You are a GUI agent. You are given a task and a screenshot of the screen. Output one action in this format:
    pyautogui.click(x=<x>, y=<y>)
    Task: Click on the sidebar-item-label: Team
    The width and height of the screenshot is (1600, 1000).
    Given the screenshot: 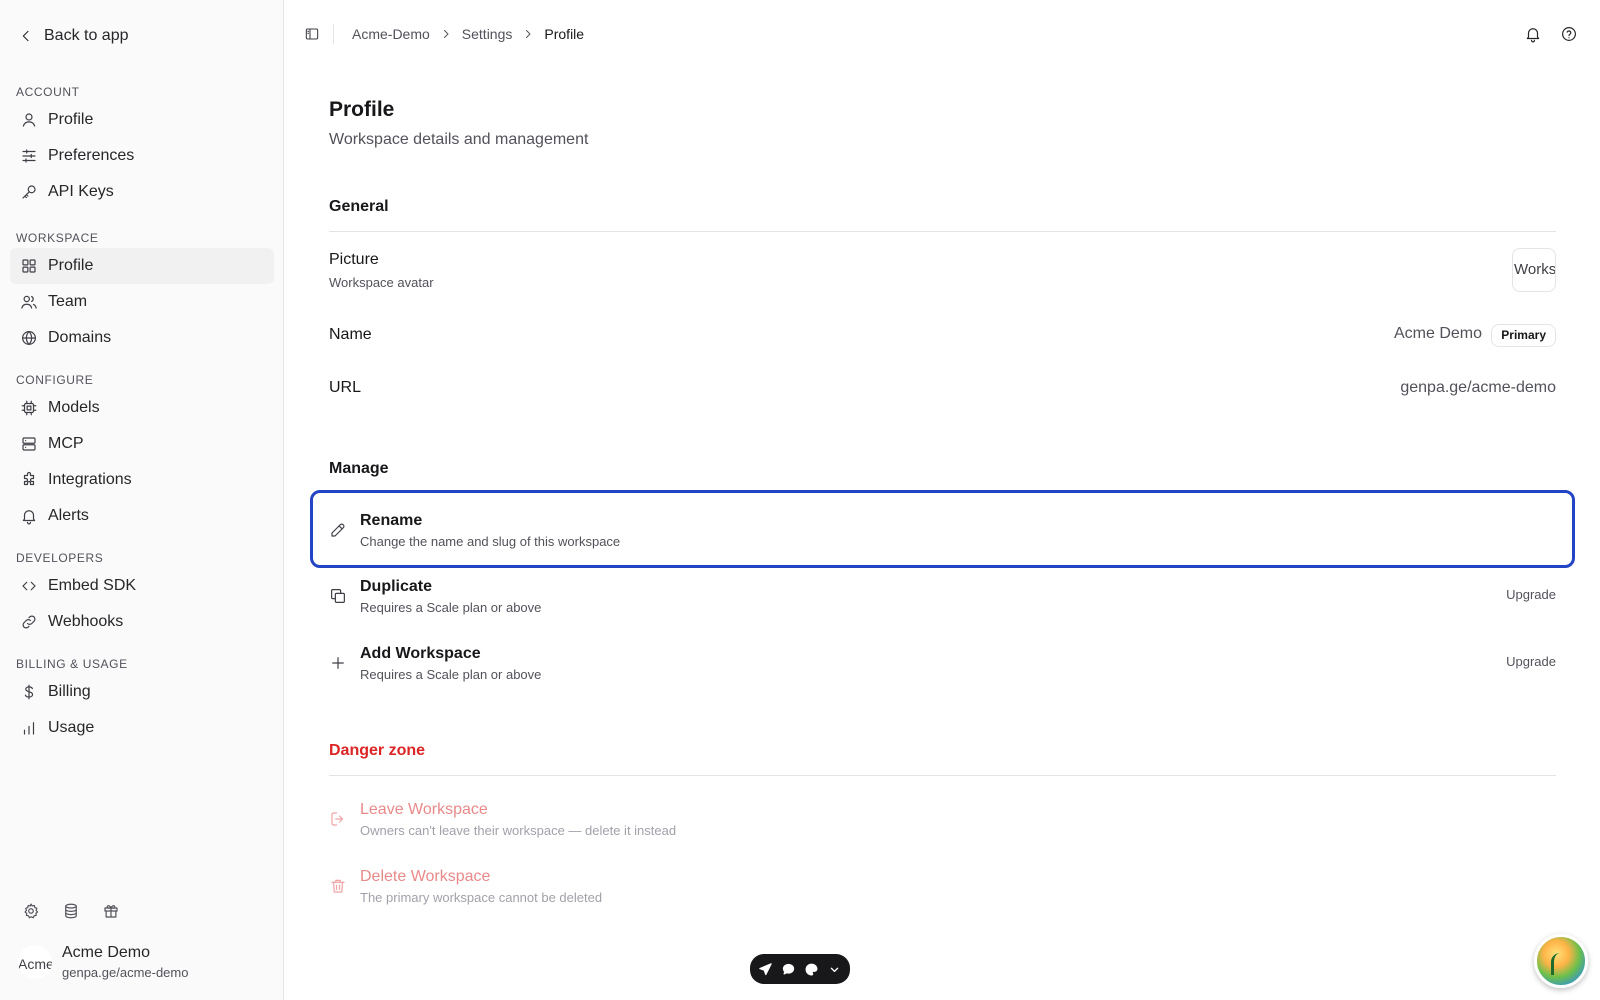 What is the action you would take?
    pyautogui.click(x=68, y=301)
    